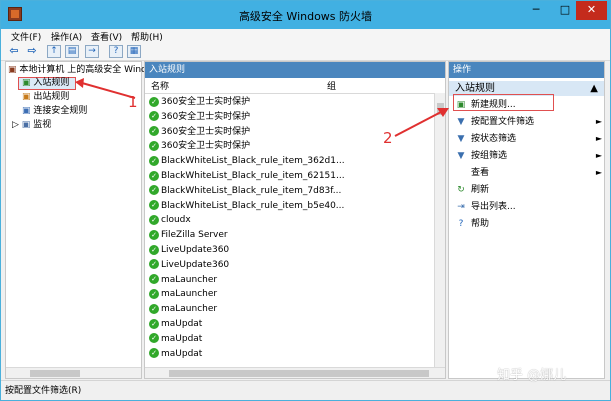 The height and width of the screenshot is (401, 611). Describe the element at coordinates (529, 139) in the screenshot. I see `action-item: ▼ 按状态筛选 ►` at that location.